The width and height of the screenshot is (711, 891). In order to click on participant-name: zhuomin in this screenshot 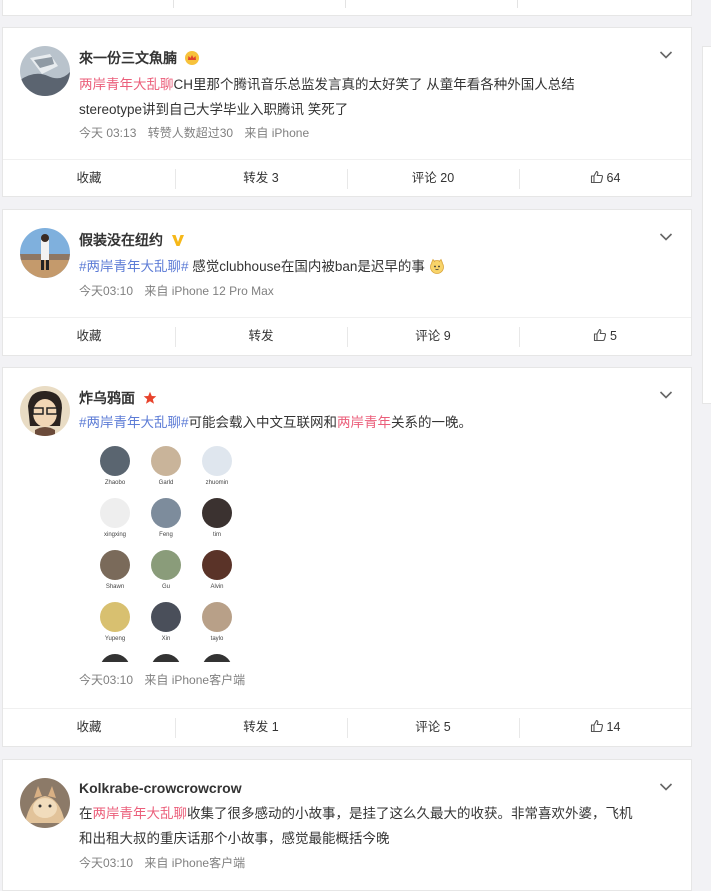, I will do `click(217, 483)`.